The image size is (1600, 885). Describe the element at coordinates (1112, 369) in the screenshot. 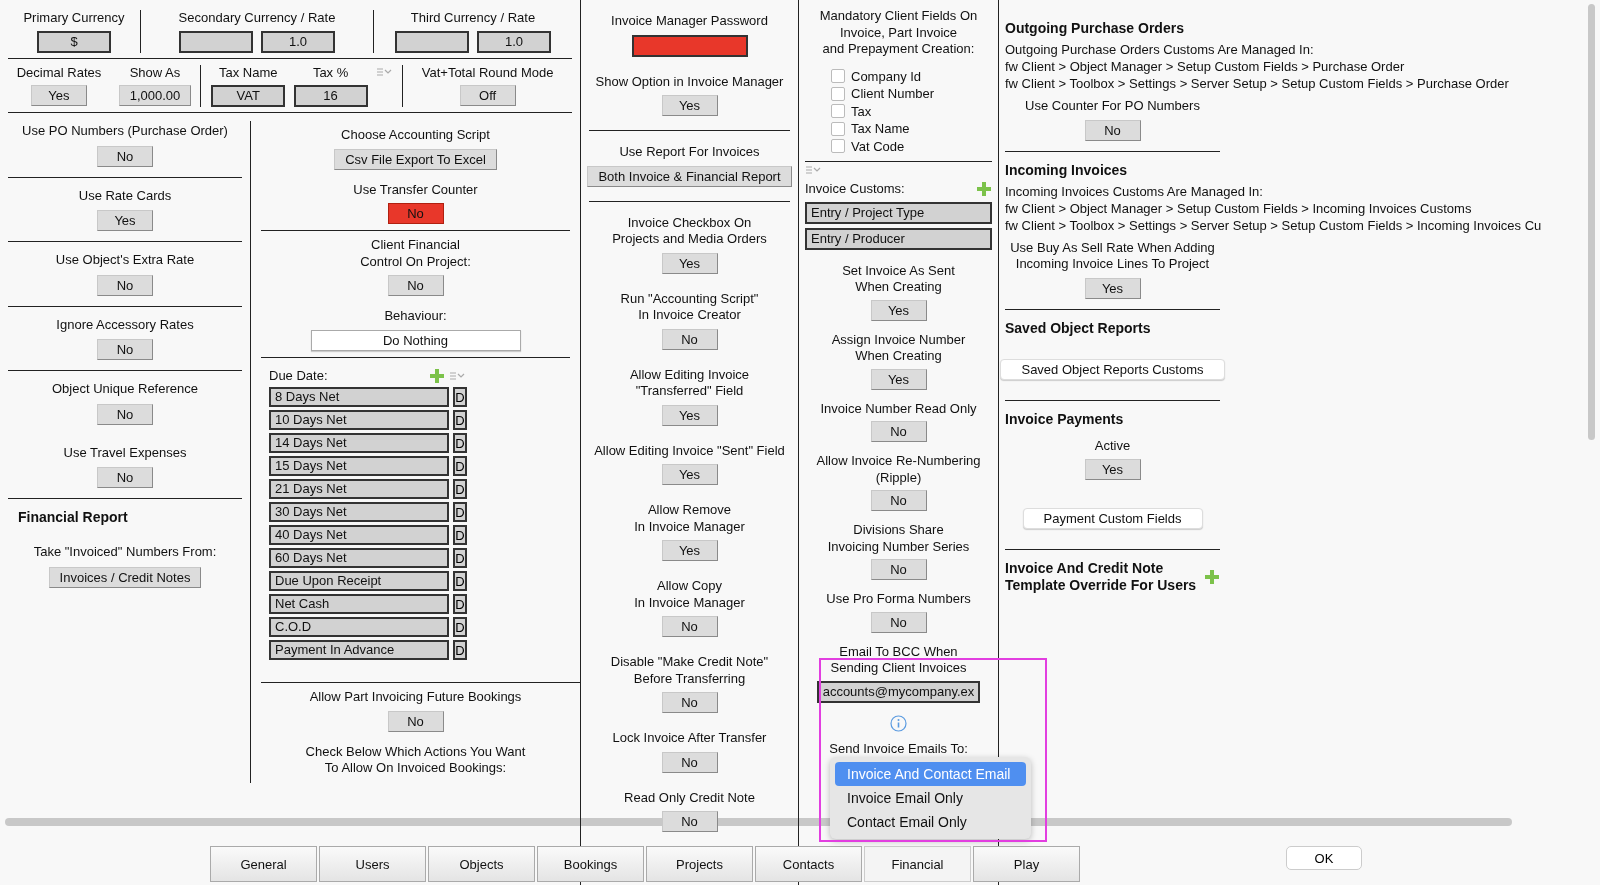

I see `action-button: Saved Object Reports Customs` at that location.